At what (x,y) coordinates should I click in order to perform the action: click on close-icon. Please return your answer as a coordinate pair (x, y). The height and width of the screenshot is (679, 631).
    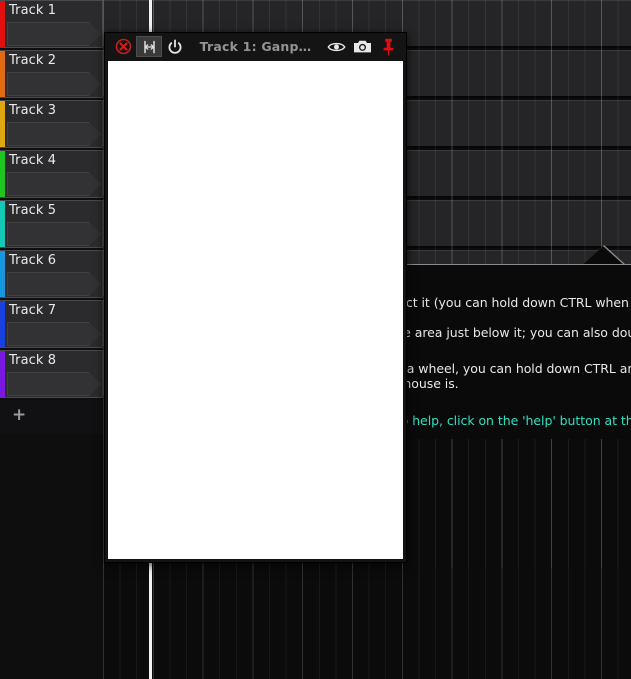
    Looking at the image, I should click on (123, 46).